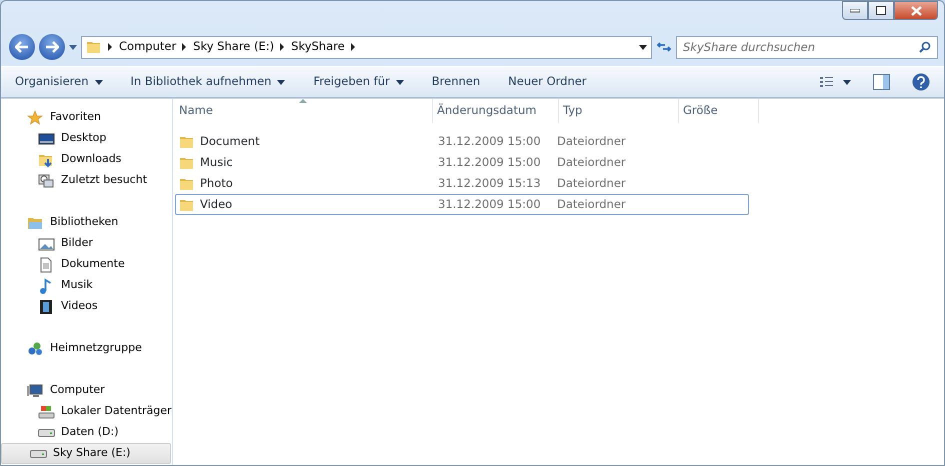  I want to click on toolbar-button: Freigeben für, so click(358, 82).